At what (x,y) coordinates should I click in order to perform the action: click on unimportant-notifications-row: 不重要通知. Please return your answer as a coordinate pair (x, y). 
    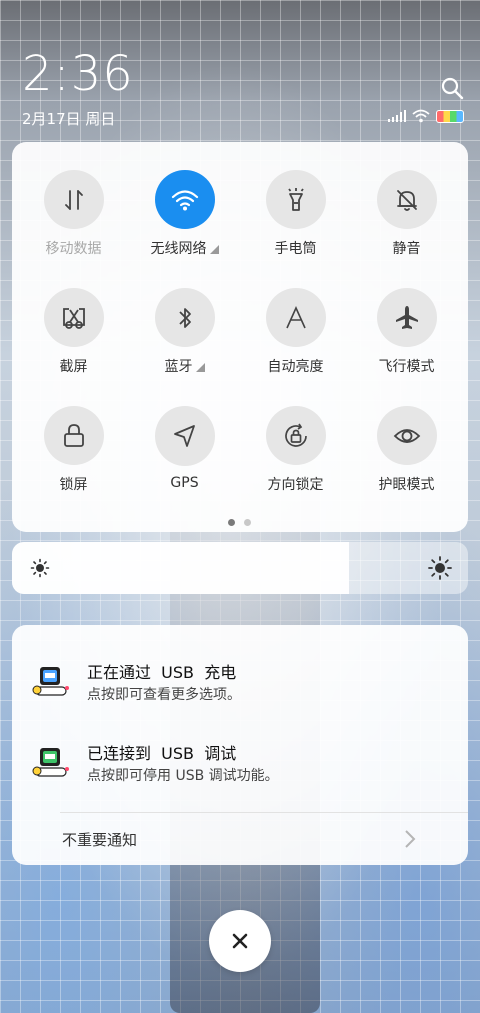
    Looking at the image, I should click on (240, 839).